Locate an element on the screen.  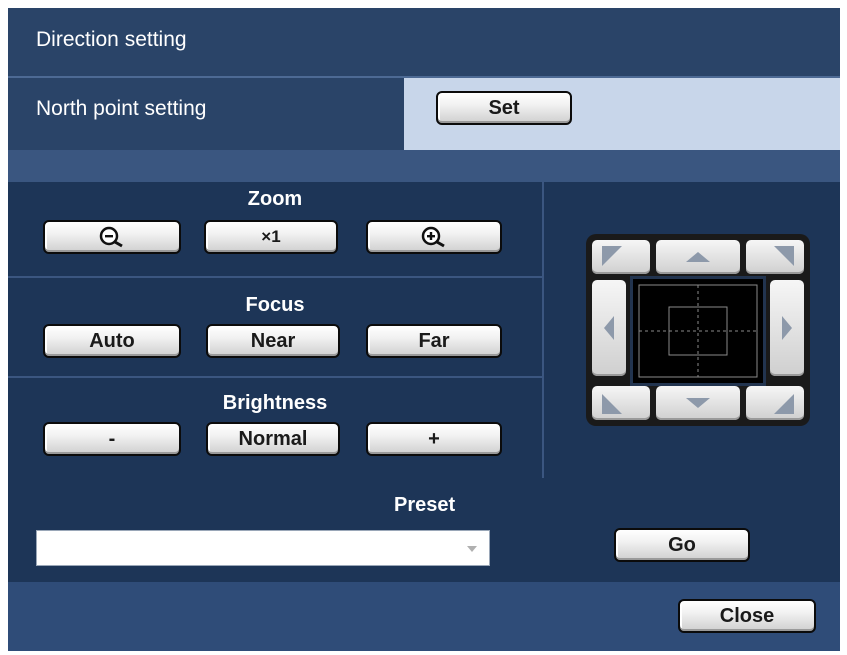
pan-up-right-button is located at coordinates (775, 257).